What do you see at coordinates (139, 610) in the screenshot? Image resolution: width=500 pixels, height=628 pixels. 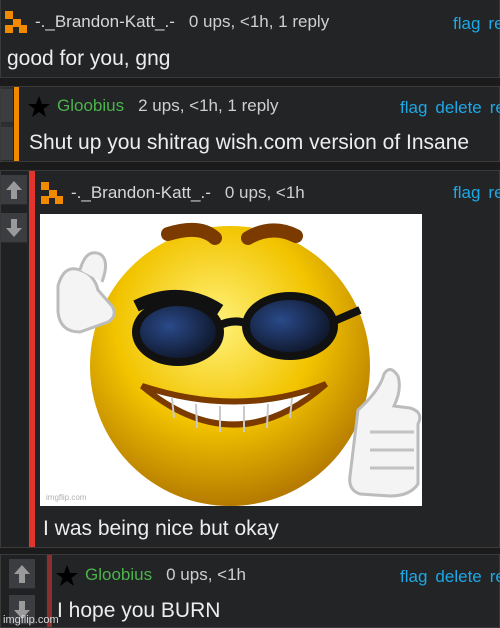 I see `comment-text: I hope you BURN` at bounding box center [139, 610].